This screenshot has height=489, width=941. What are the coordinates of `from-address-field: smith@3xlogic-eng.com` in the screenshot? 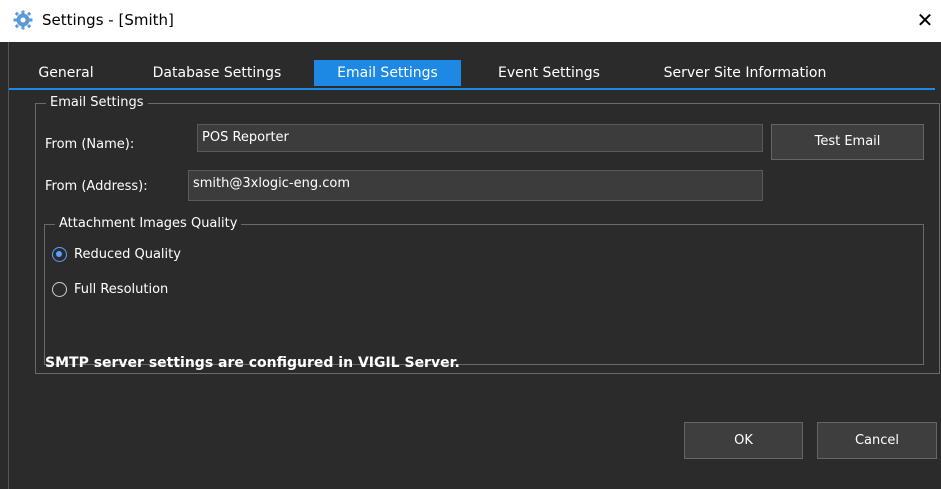 It's located at (475, 185).